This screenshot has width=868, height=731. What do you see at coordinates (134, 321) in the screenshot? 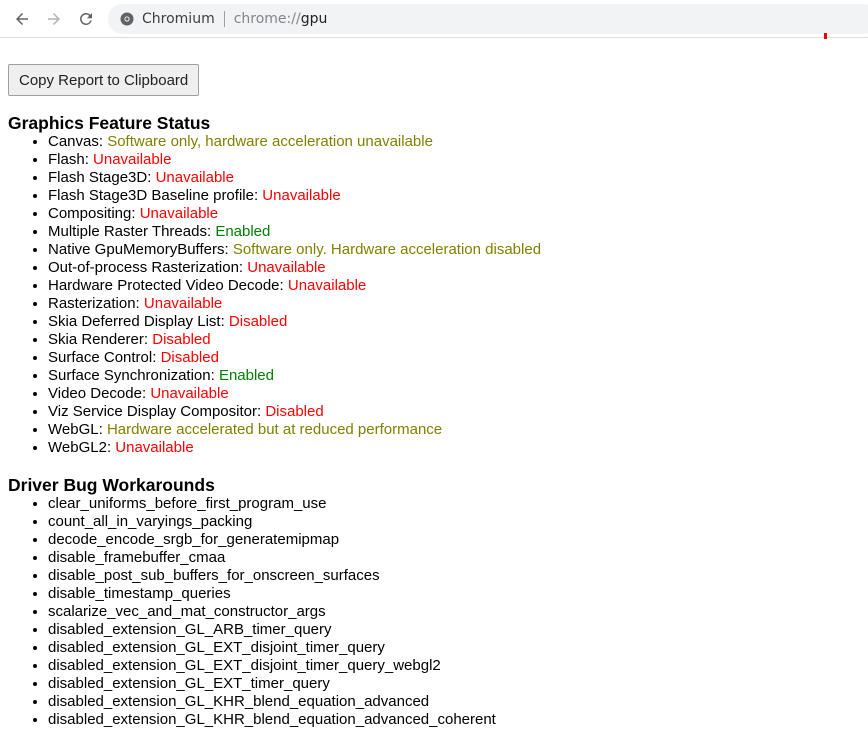
I see `feature-name: Skia Deferred Display List` at bounding box center [134, 321].